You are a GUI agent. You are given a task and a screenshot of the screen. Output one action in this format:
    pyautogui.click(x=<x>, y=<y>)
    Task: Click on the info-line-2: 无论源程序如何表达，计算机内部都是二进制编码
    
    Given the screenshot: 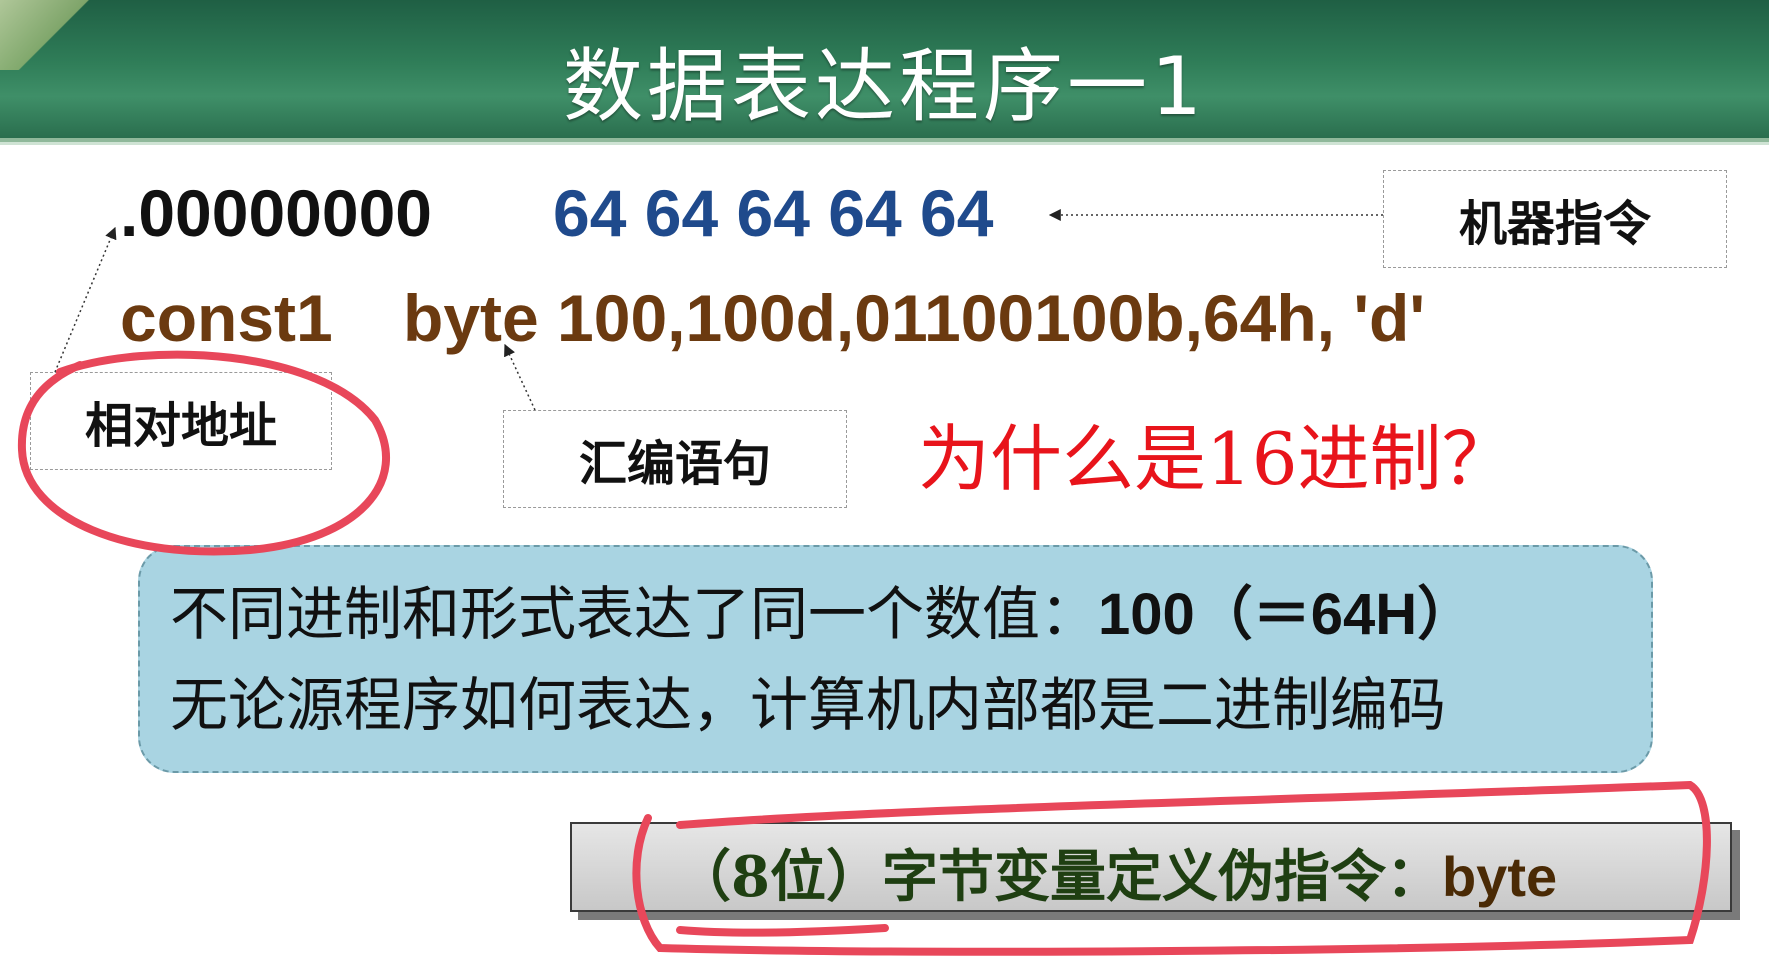 What is the action you would take?
    pyautogui.click(x=808, y=705)
    